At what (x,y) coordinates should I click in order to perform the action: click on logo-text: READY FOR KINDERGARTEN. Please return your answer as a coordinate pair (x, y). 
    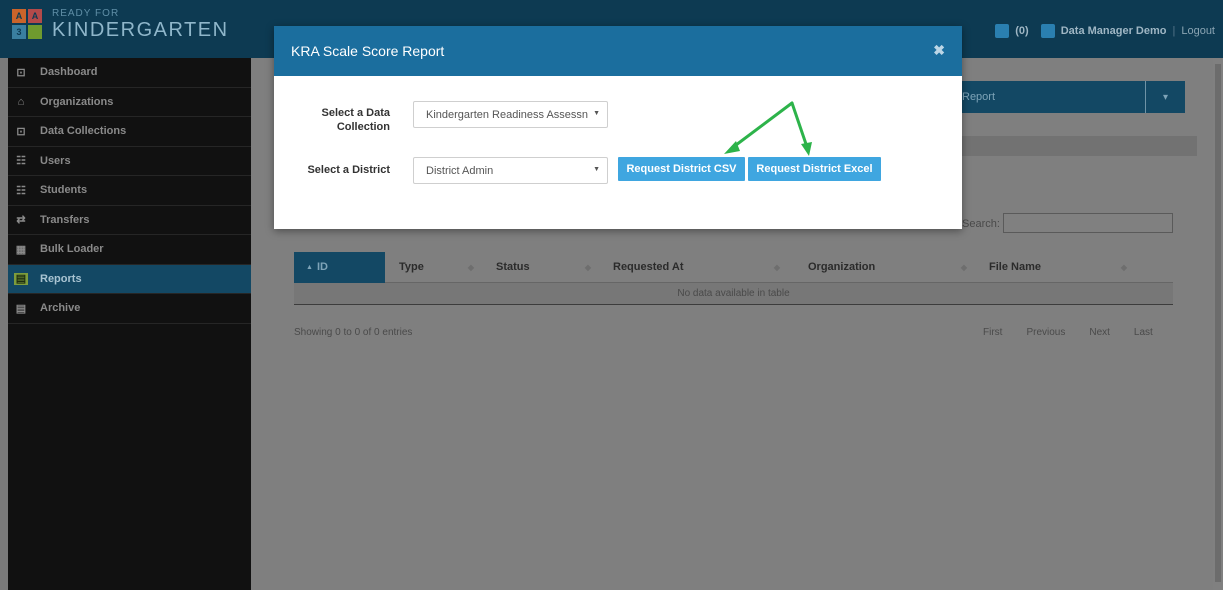
    Looking at the image, I should click on (140, 24).